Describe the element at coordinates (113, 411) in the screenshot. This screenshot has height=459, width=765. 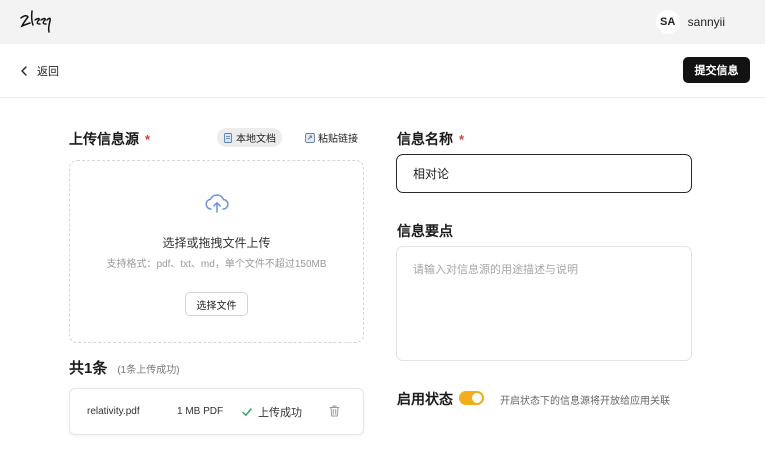
I see `file-name: relativity.pdf` at that location.